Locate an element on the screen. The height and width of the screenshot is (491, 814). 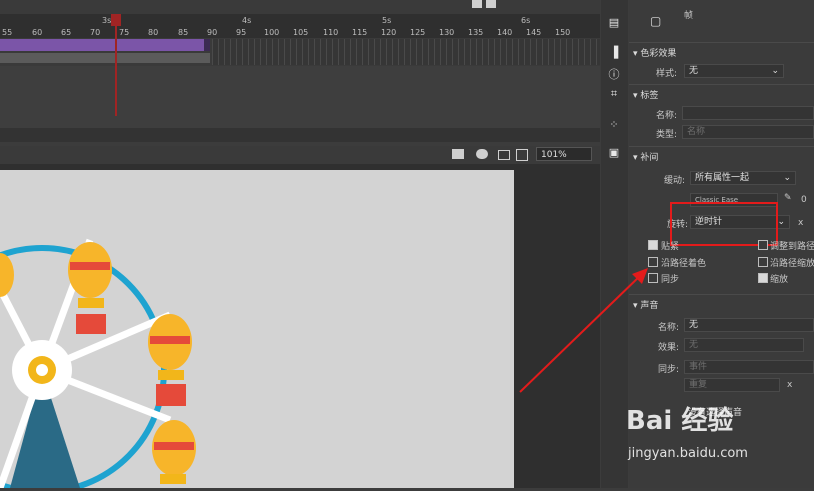
frame-number: 75 is located at coordinates (124, 32).